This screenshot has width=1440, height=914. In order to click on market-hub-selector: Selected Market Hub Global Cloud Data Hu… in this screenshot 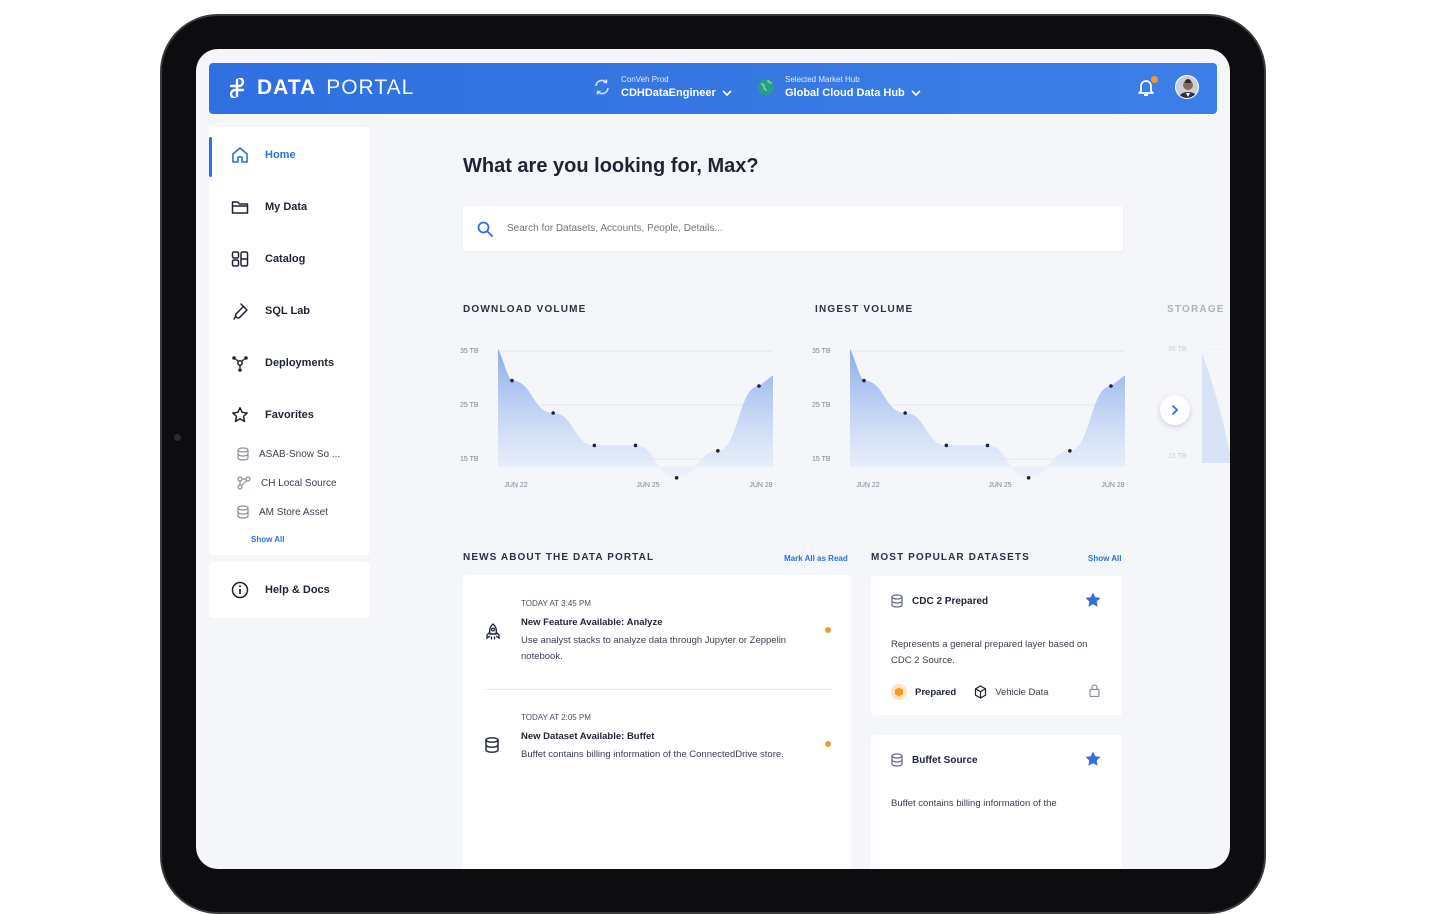, I will do `click(839, 87)`.